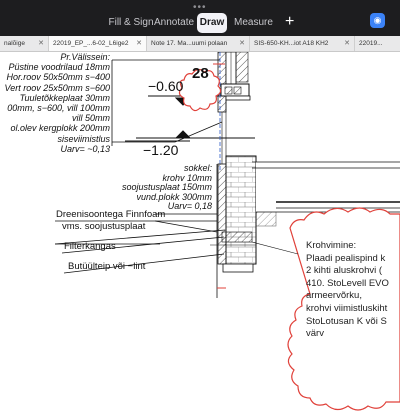  What do you see at coordinates (253, 23) in the screenshot?
I see `tab-measure: Measure` at bounding box center [253, 23].